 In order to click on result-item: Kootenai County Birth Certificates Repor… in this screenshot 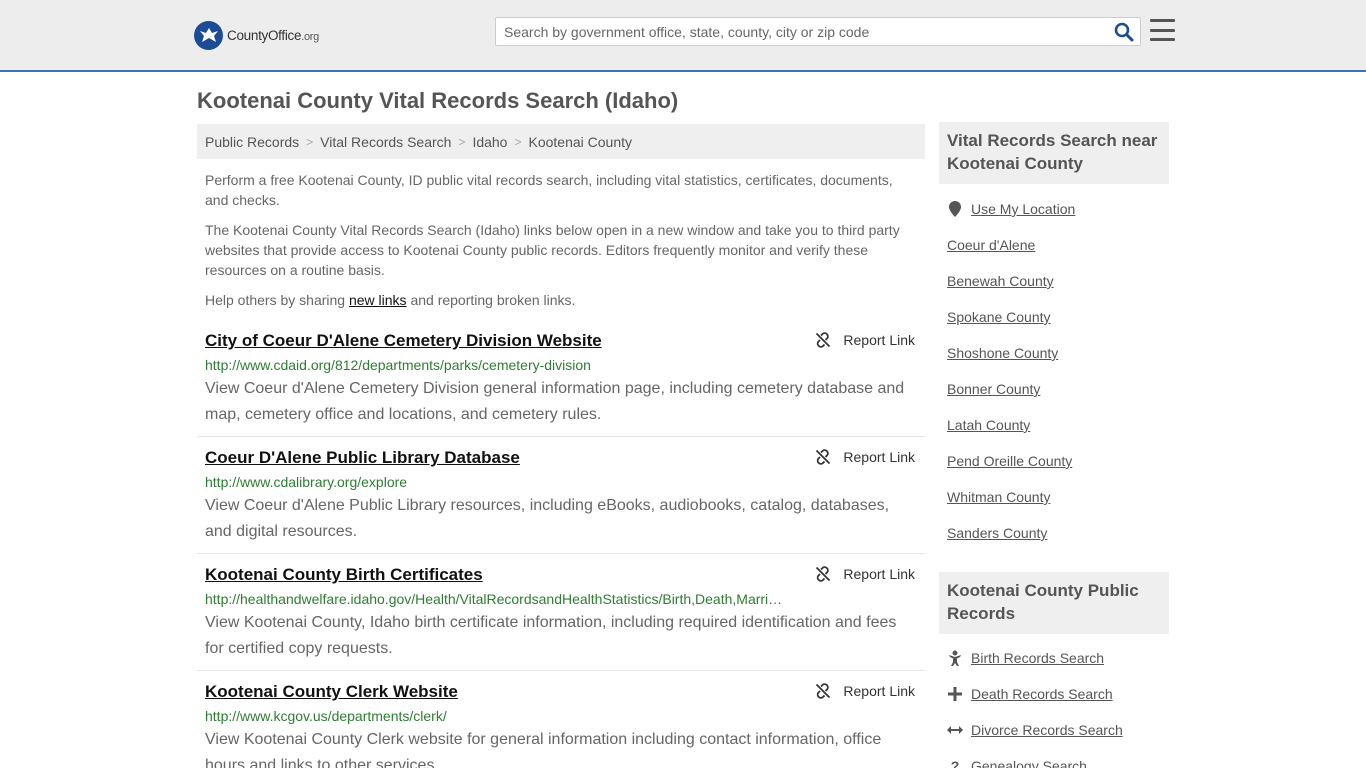, I will do `click(561, 617)`.